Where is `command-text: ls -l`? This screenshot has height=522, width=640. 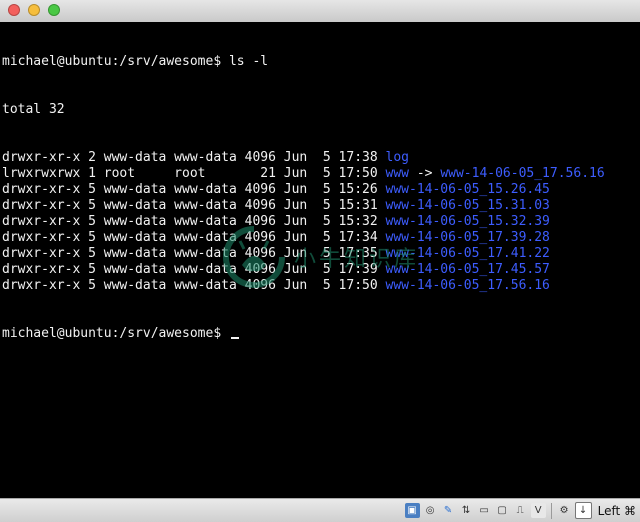
command-text: ls -l is located at coordinates (245, 61).